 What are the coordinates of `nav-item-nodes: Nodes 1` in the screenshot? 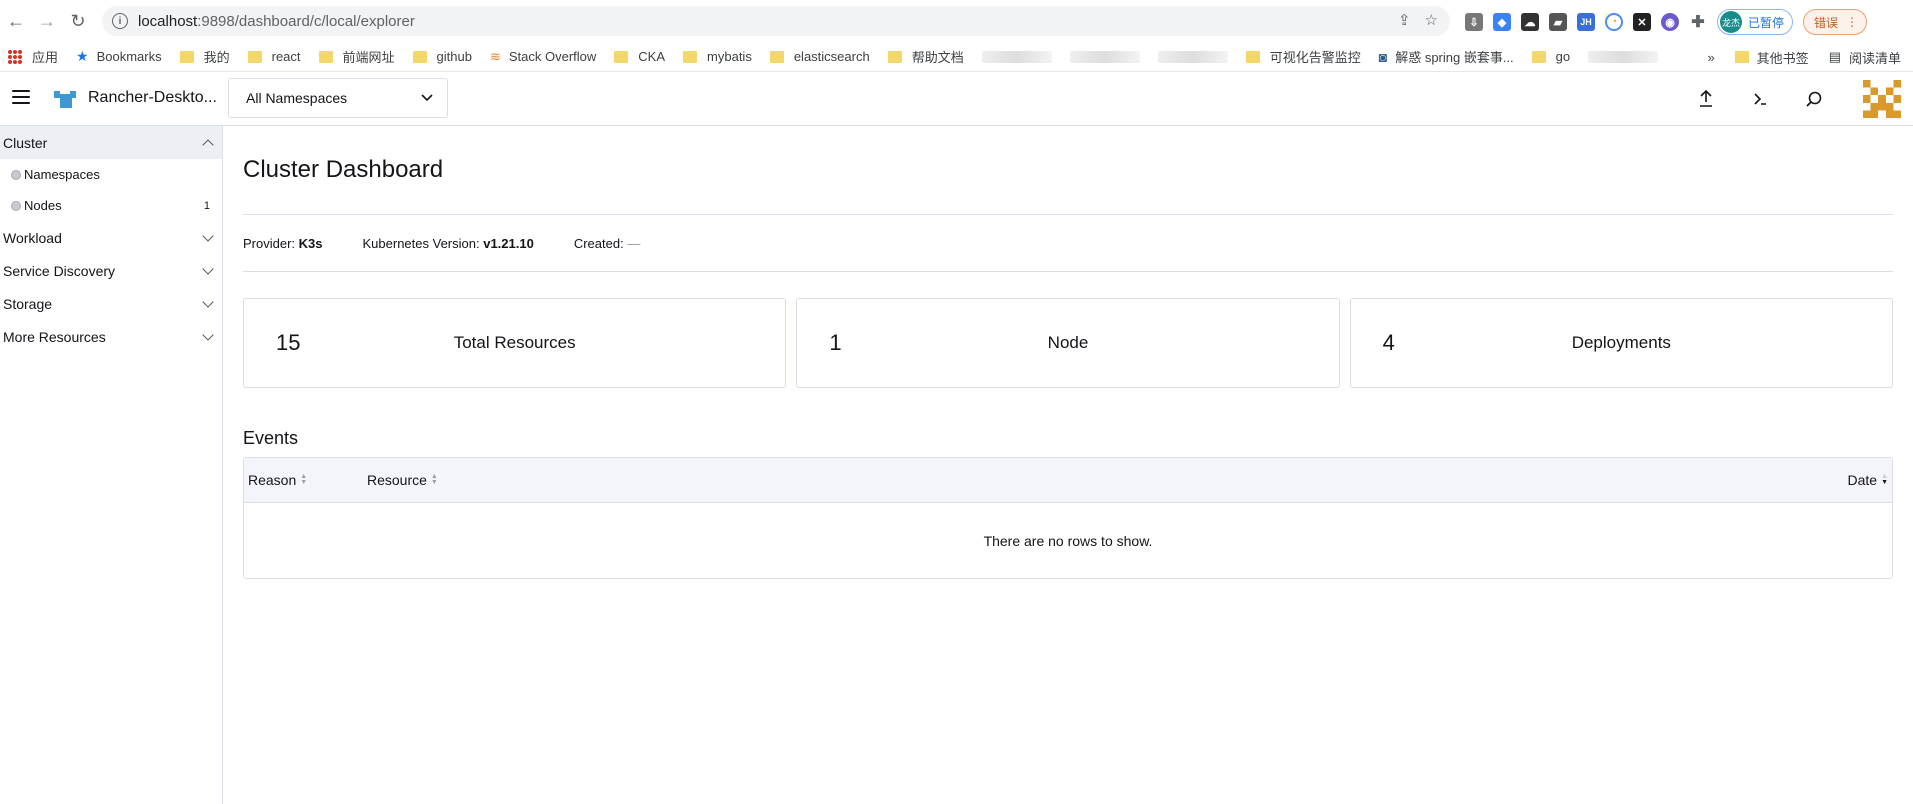 It's located at (111, 205).